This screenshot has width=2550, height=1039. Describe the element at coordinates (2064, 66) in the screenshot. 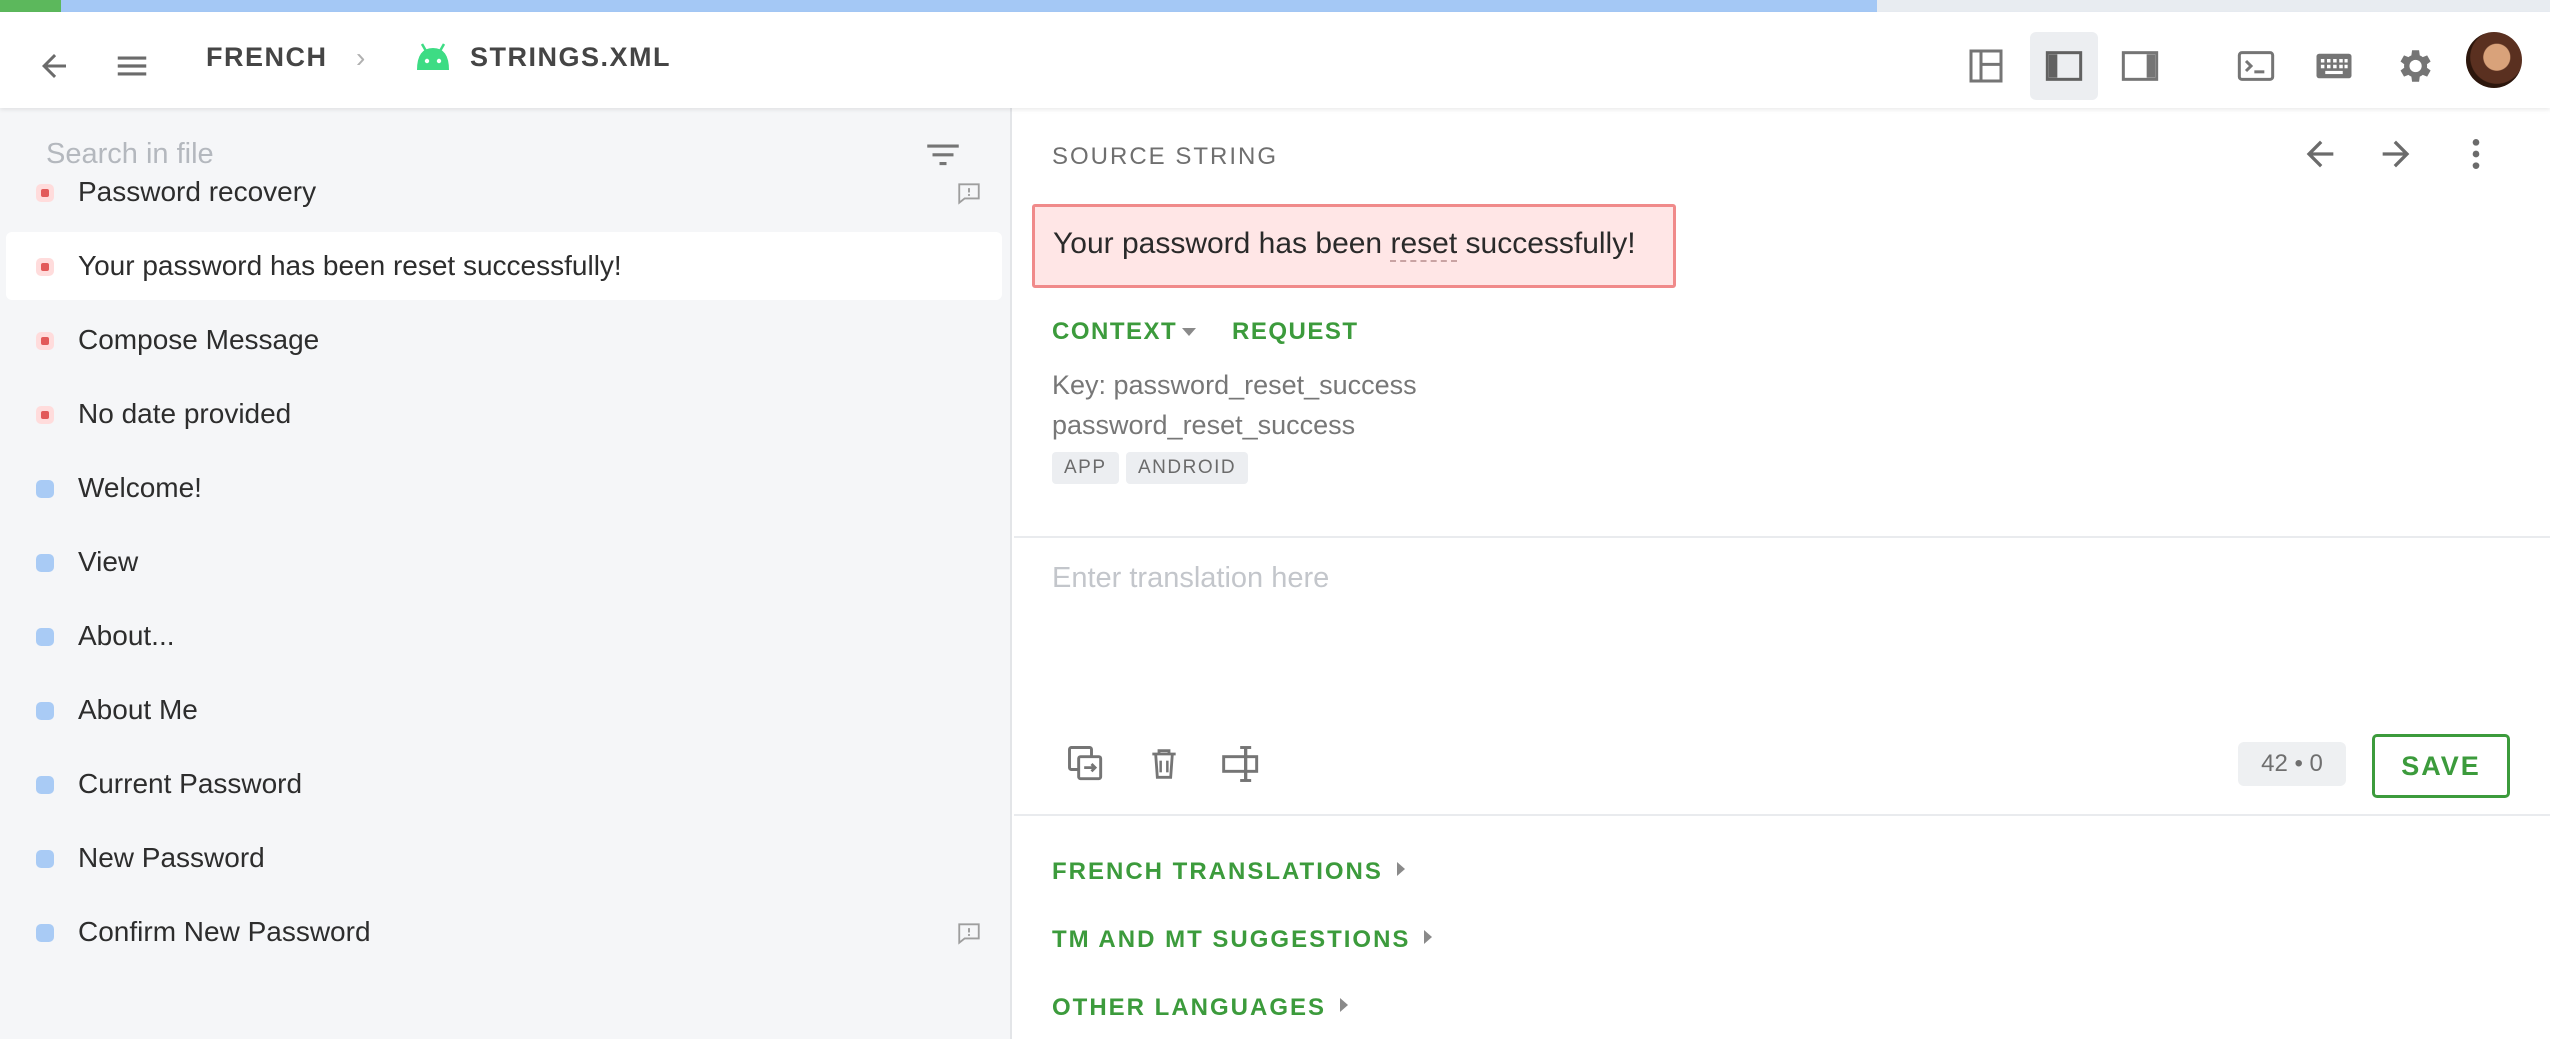

I see `sidebar-left-icon` at that location.